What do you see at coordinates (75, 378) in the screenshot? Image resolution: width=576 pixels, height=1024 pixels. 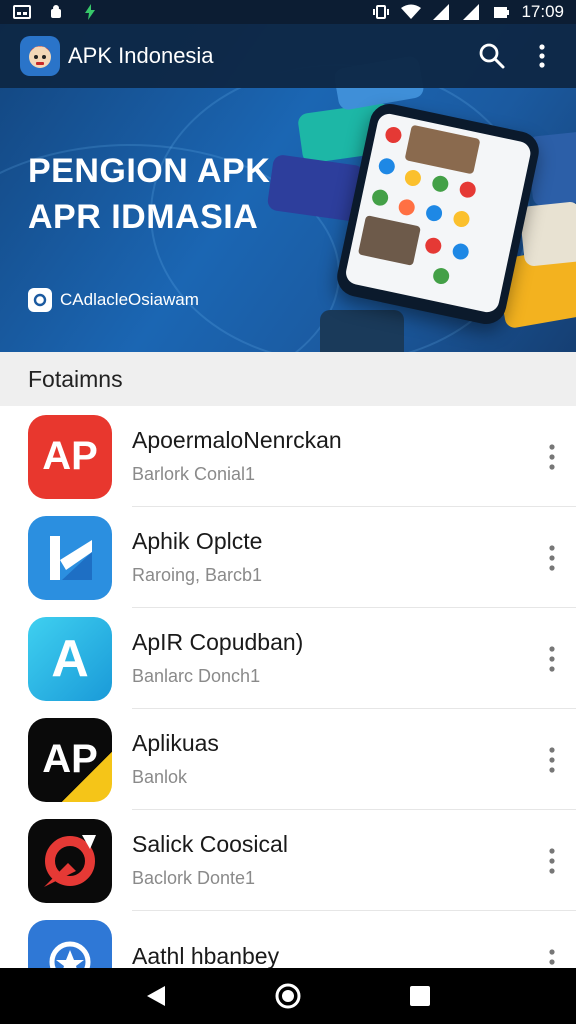 I see `section-title: Fotaimns` at bounding box center [75, 378].